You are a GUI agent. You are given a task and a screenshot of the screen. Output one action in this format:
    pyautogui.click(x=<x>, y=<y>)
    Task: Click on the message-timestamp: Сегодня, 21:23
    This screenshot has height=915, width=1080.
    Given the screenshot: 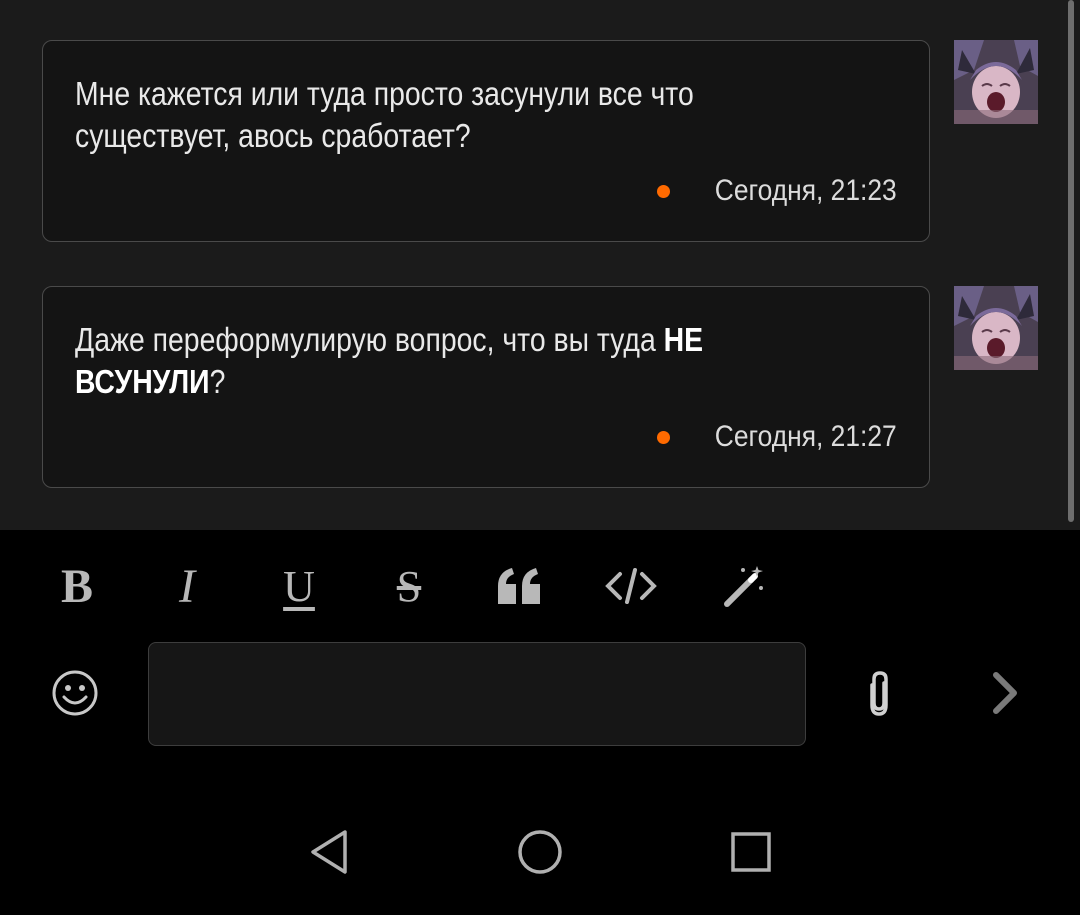 What is the action you would take?
    pyautogui.click(x=806, y=190)
    